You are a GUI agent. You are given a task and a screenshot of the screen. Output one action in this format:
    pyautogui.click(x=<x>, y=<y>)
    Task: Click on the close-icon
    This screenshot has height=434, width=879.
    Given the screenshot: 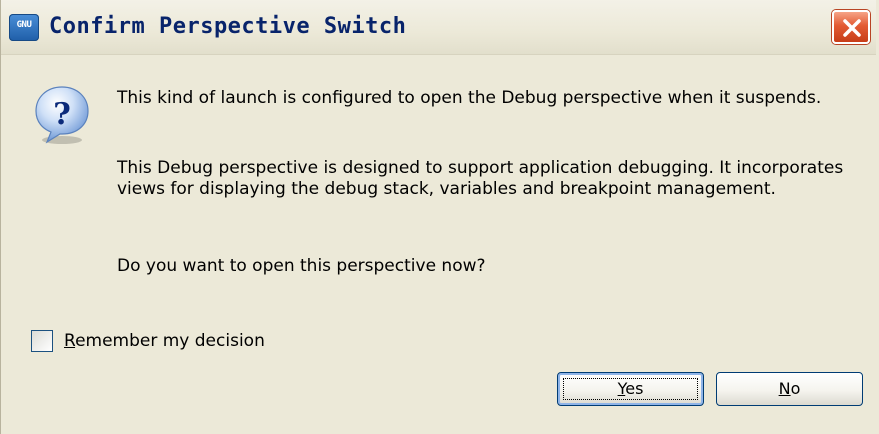 What is the action you would take?
    pyautogui.click(x=852, y=28)
    